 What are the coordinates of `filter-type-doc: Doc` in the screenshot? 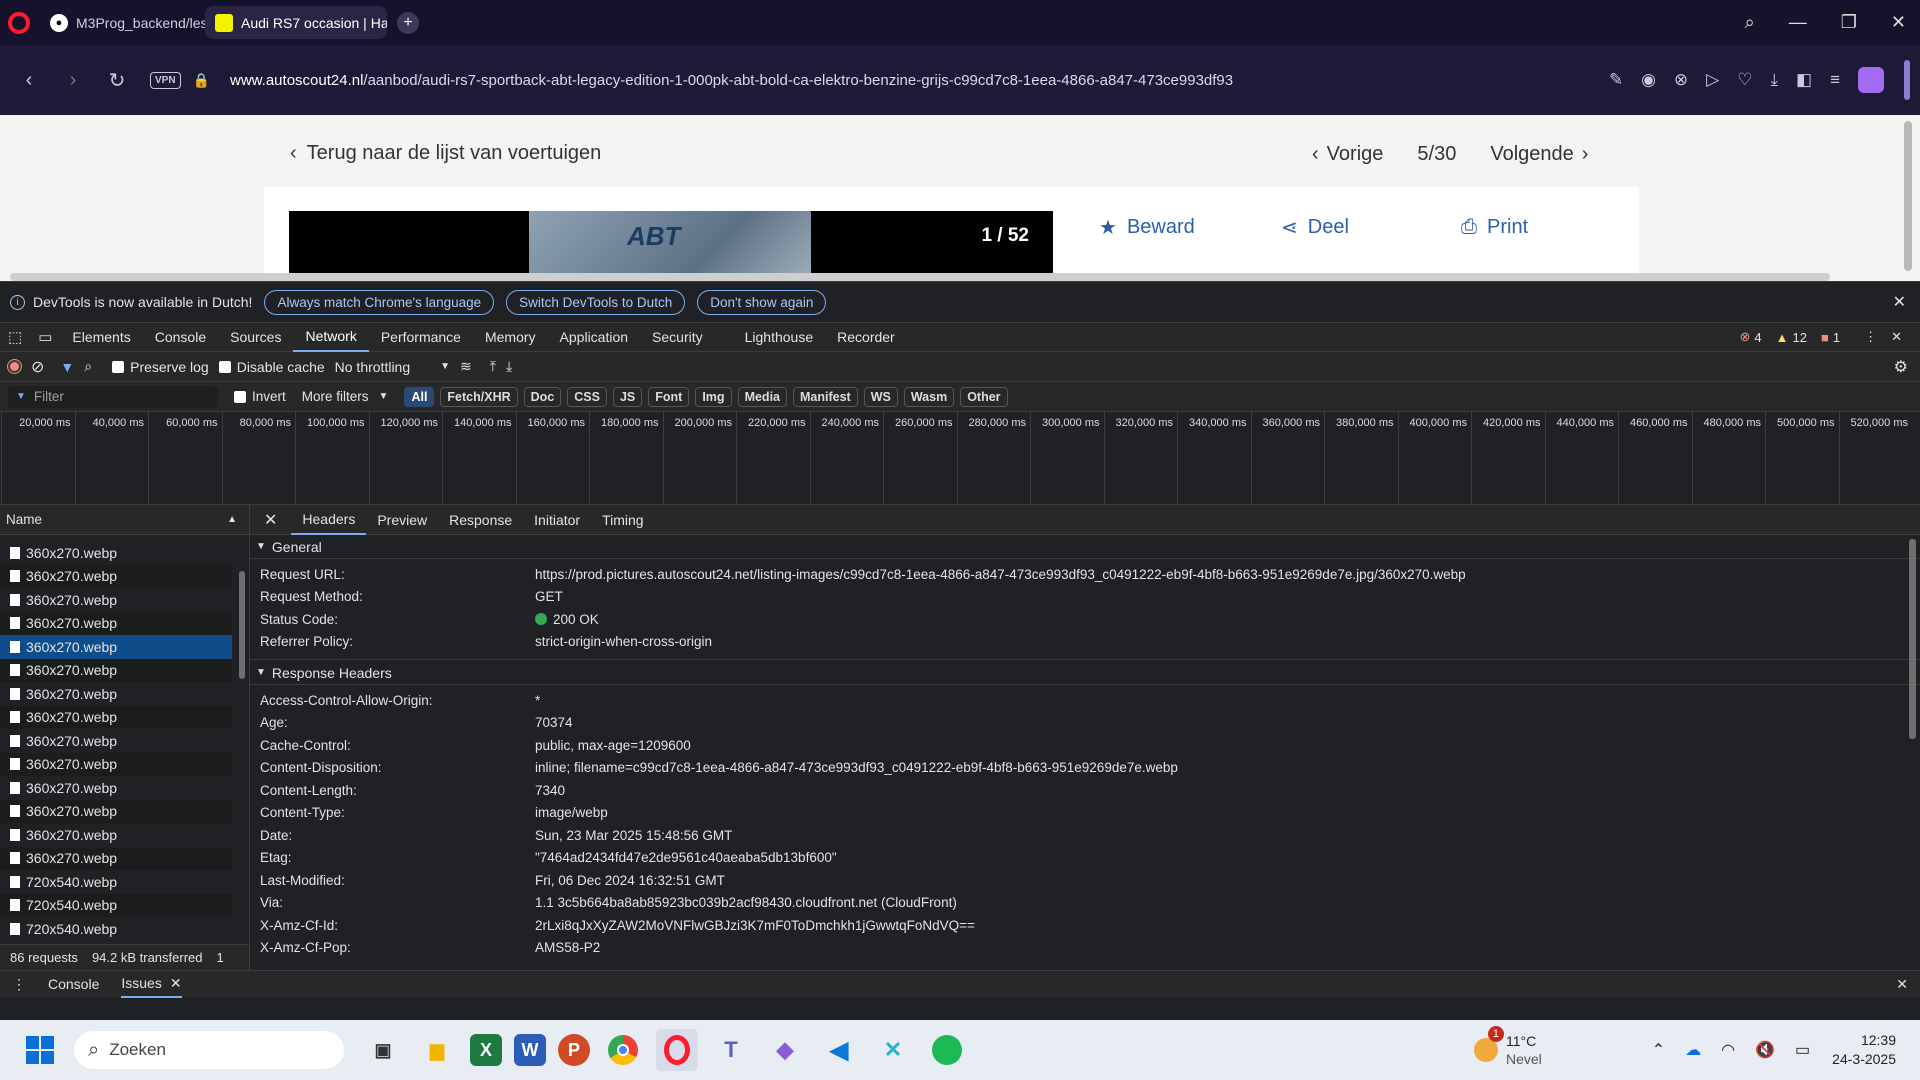 It's located at (542, 396).